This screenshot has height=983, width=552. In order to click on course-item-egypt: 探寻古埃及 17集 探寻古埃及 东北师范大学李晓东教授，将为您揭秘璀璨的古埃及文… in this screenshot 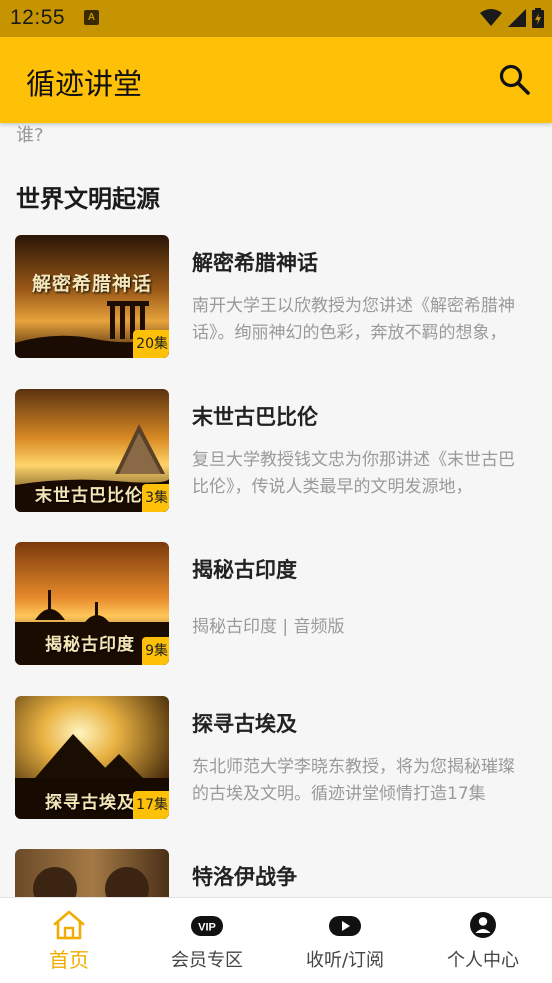, I will do `click(276, 766)`.